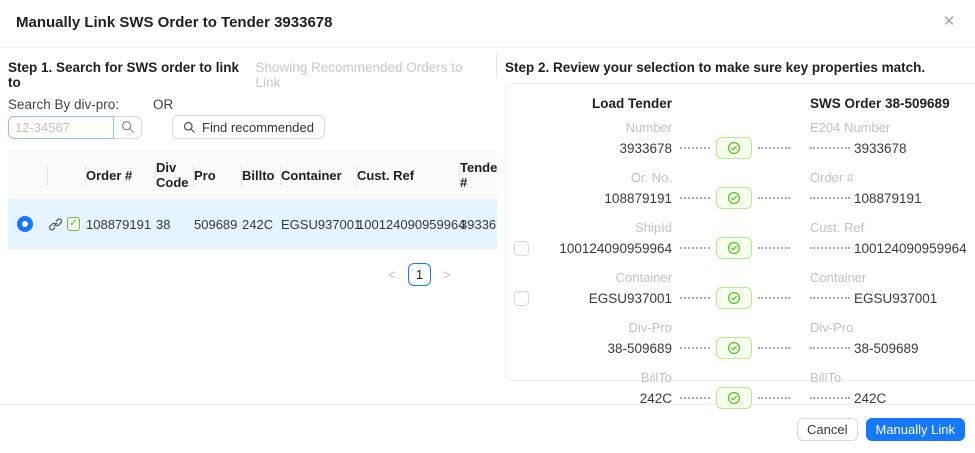 This screenshot has height=453, width=975. I want to click on right-value: EGSU937001, so click(896, 298).